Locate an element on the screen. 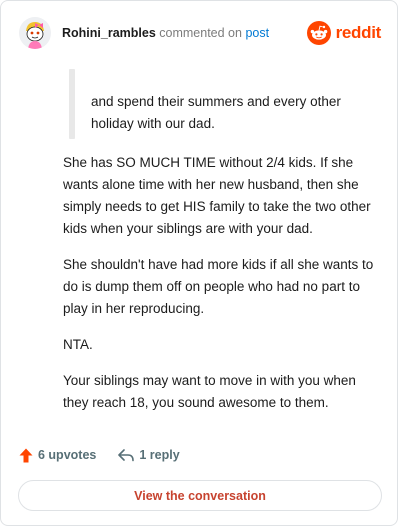  reddit-wordmark: reddit is located at coordinates (358, 32).